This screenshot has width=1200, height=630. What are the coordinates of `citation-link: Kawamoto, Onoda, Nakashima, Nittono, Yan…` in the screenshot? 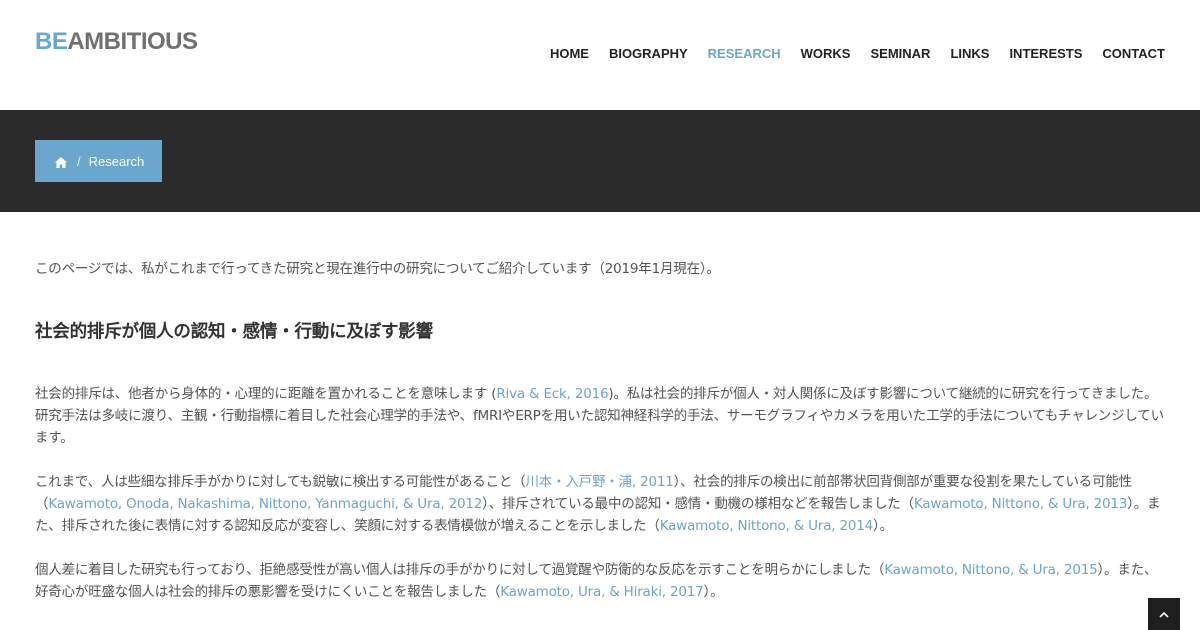 It's located at (265, 504).